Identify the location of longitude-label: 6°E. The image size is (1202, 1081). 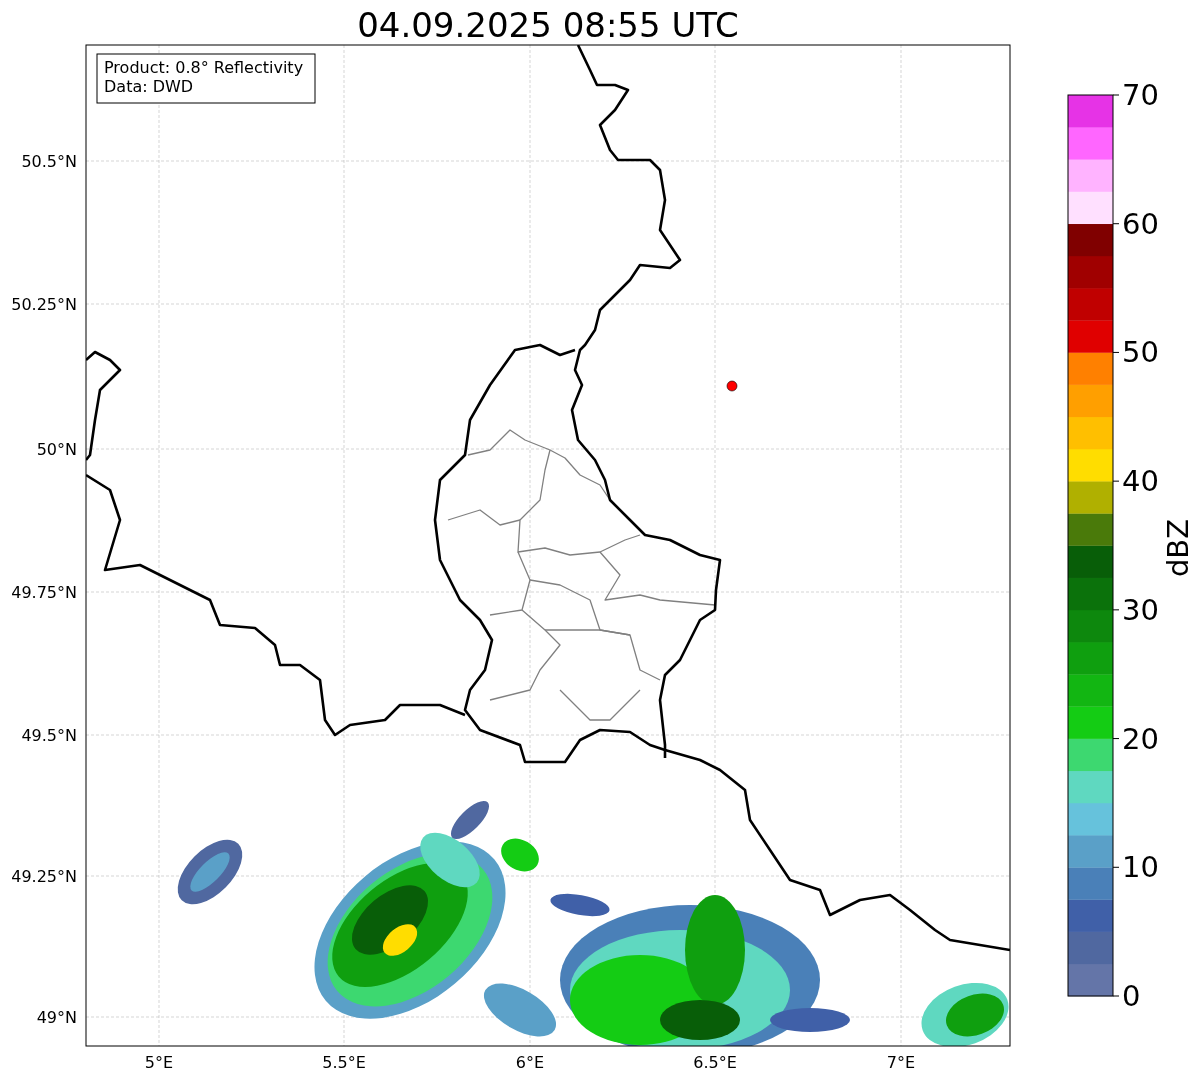
(530, 1062).